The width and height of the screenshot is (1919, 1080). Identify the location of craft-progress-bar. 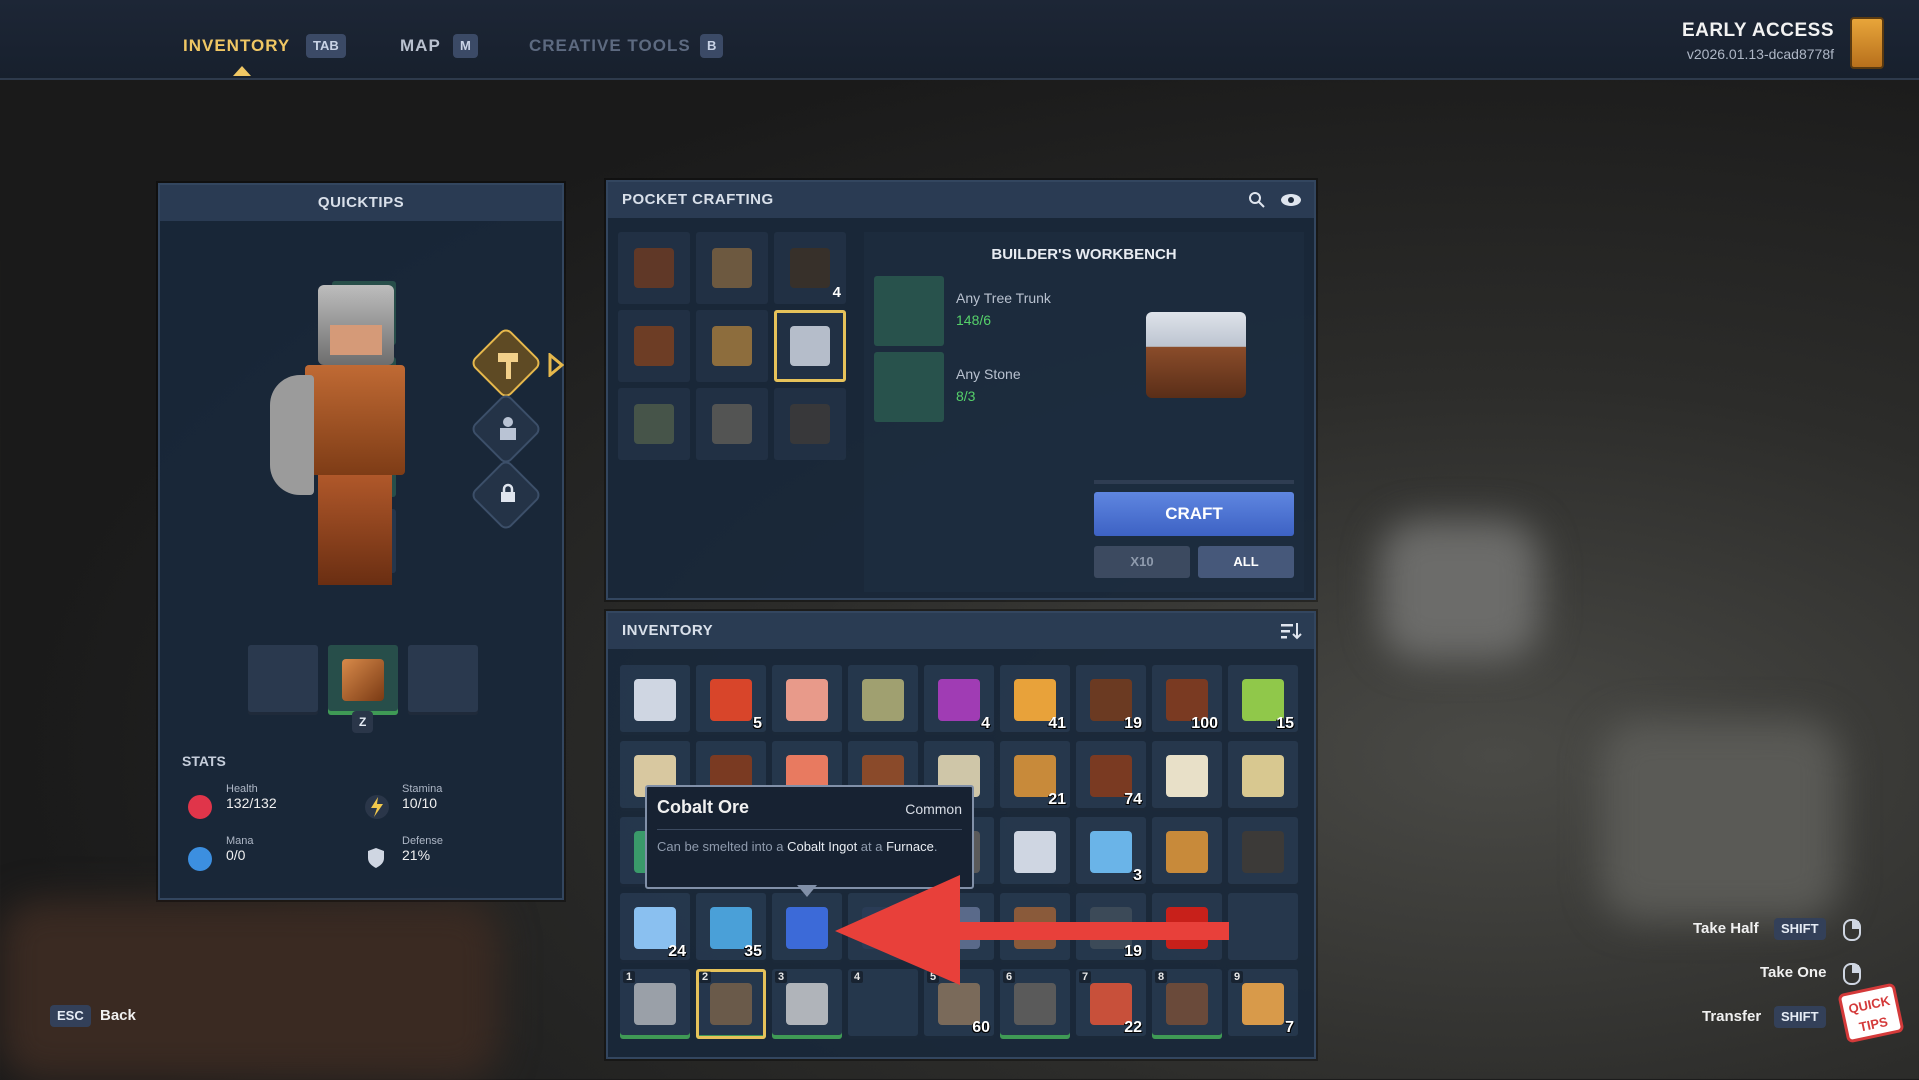
(1194, 482).